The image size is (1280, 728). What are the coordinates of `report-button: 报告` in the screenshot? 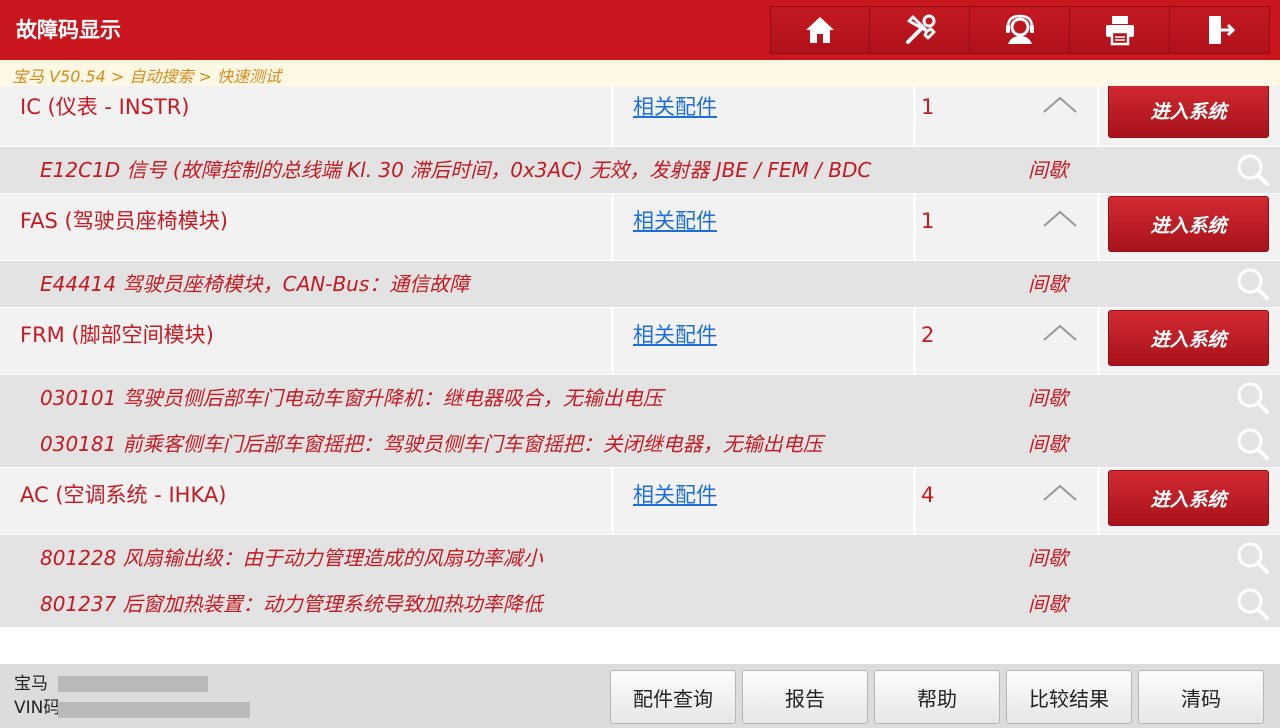 It's located at (805, 697).